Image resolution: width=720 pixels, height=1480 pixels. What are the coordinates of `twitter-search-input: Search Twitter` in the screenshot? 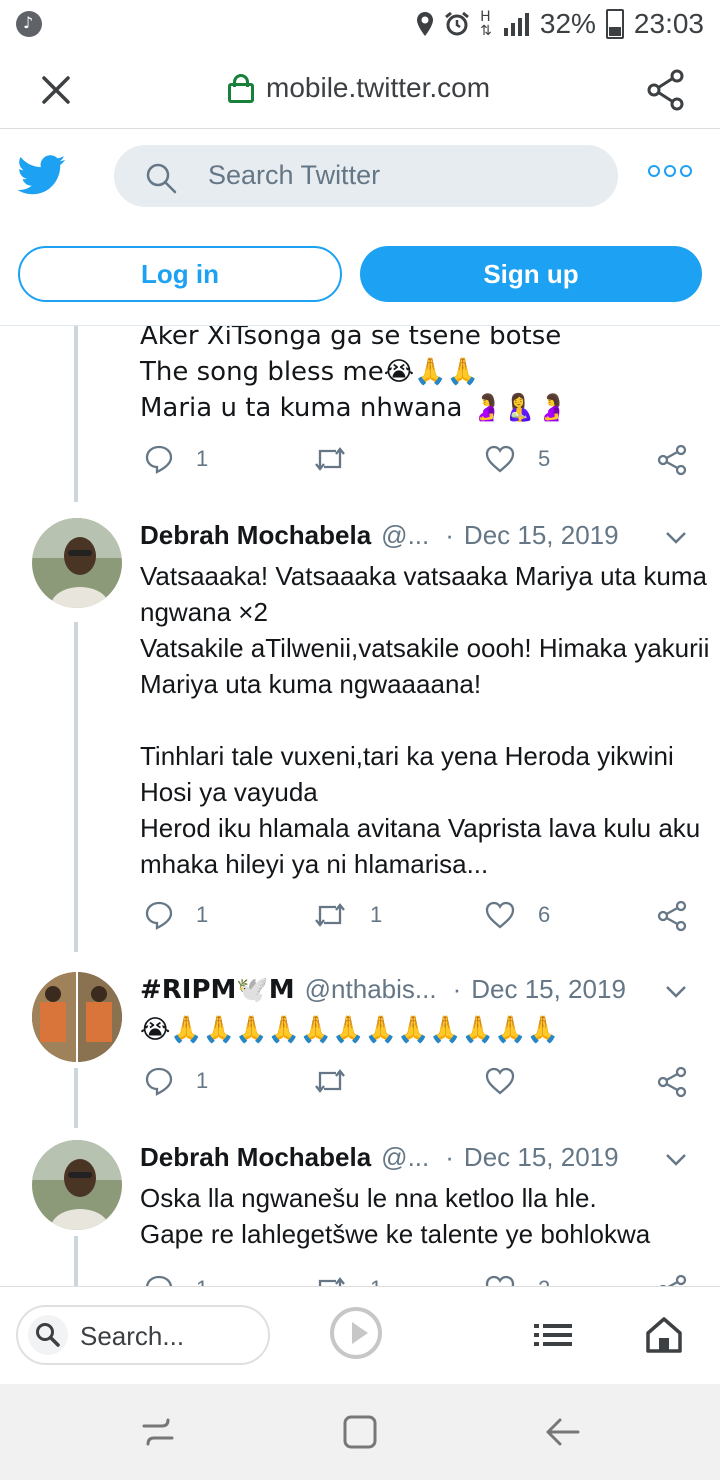 It's located at (366, 176).